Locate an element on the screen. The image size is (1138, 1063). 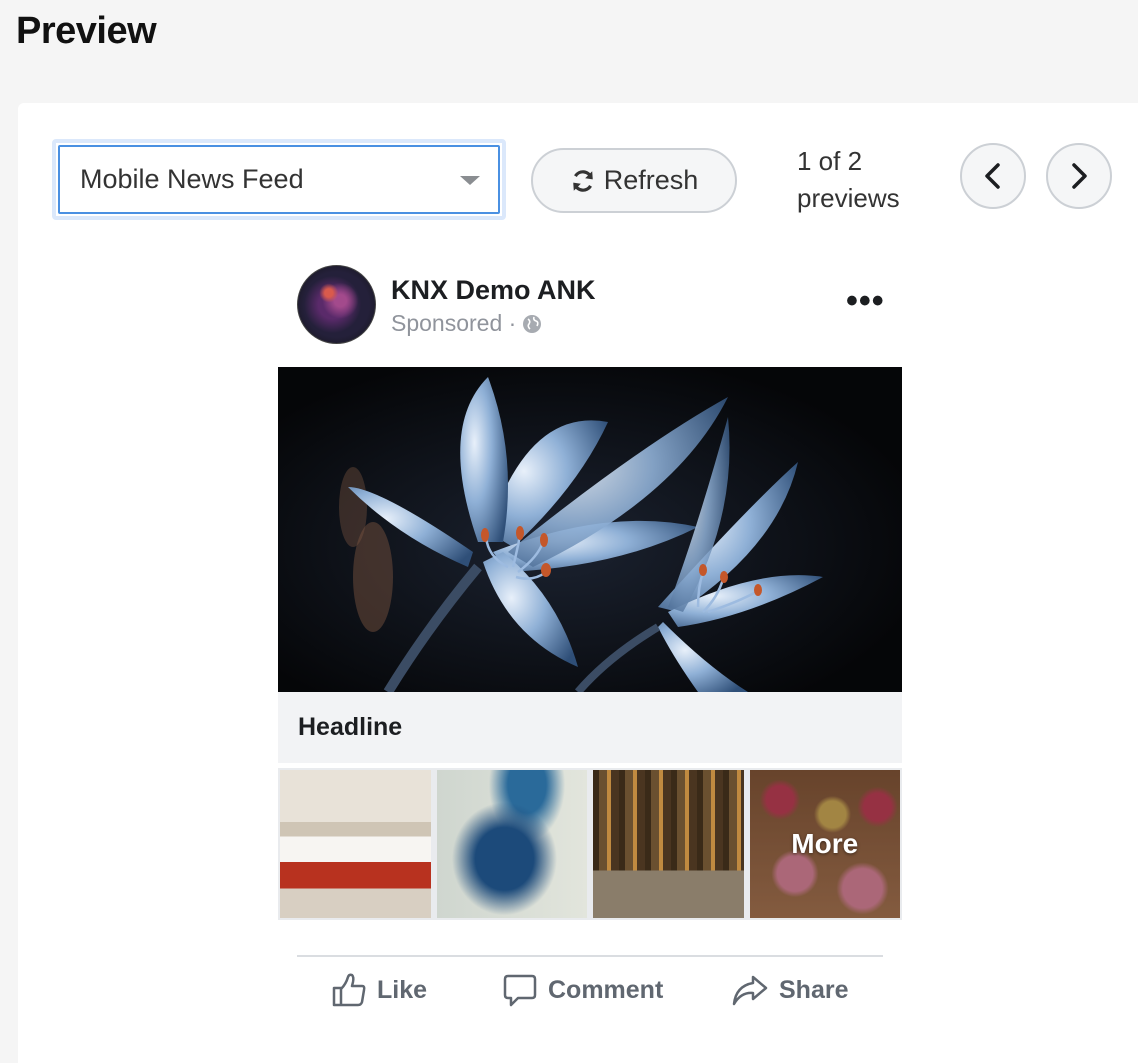
share-label: Share is located at coordinates (814, 989).